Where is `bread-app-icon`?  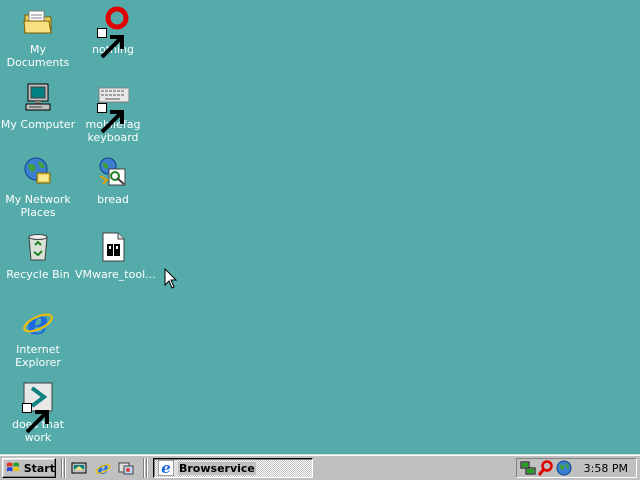 bread-app-icon is located at coordinates (113, 172).